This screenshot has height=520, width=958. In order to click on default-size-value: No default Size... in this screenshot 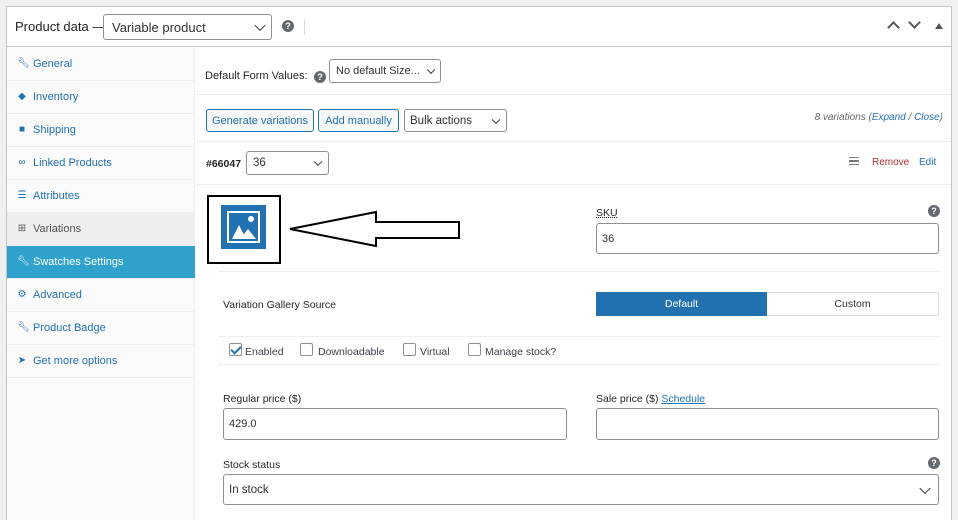, I will do `click(378, 71)`.